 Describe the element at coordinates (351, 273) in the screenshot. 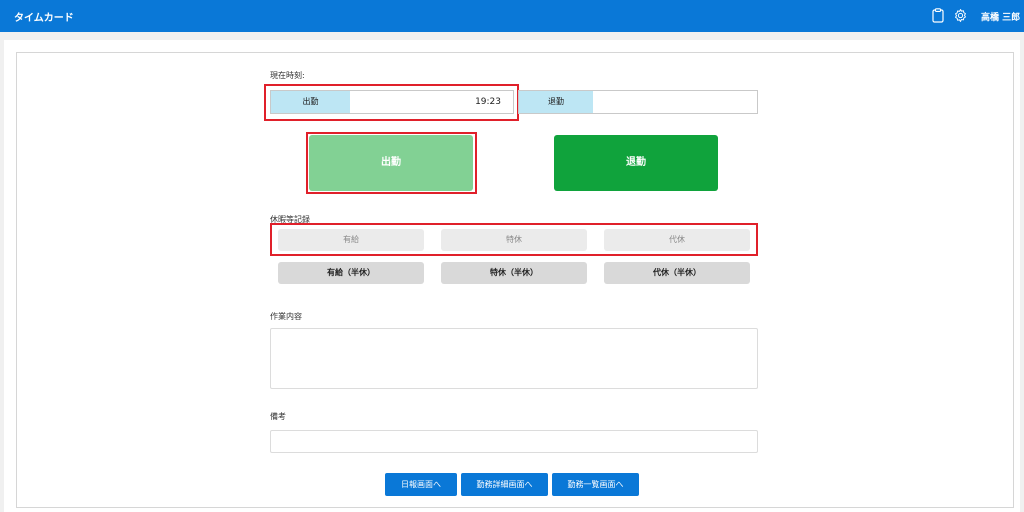

I see `paid-half-leave-button: 有給（半休）` at that location.